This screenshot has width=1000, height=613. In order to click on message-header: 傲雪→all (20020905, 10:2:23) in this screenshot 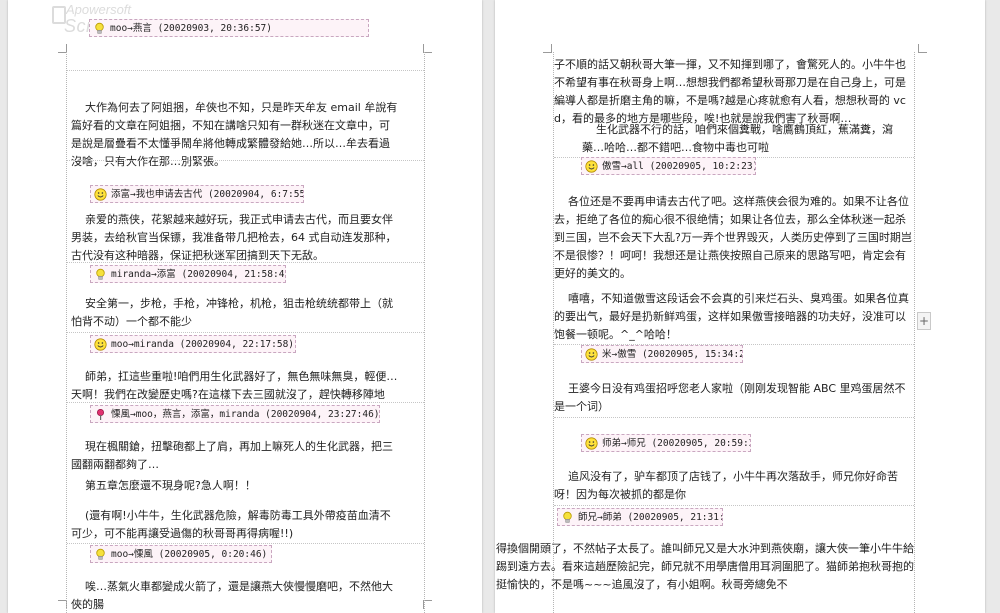, I will do `click(668, 166)`.